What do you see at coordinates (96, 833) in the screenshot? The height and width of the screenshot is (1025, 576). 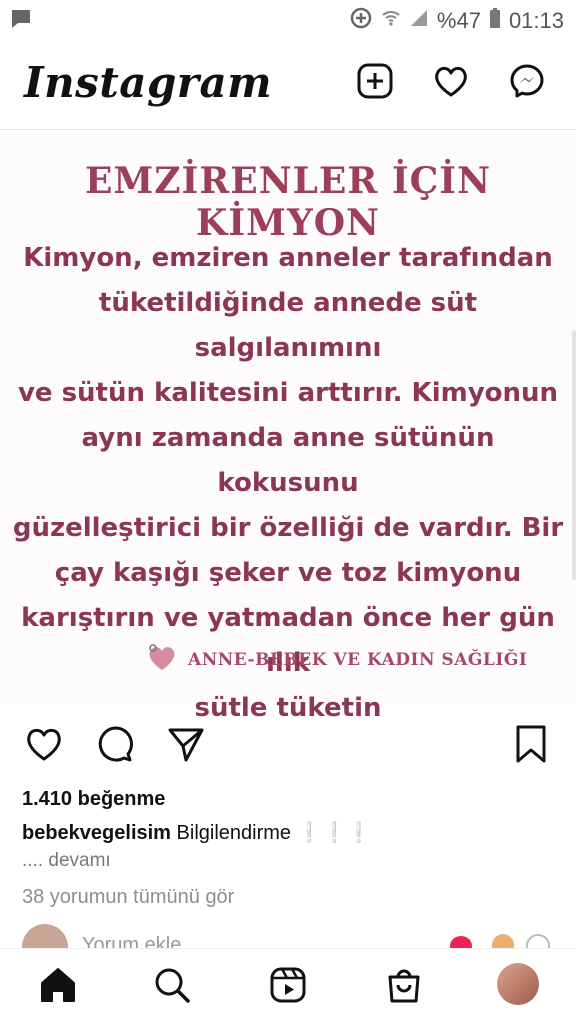 I see `caption-username: bebekvegelisim` at bounding box center [96, 833].